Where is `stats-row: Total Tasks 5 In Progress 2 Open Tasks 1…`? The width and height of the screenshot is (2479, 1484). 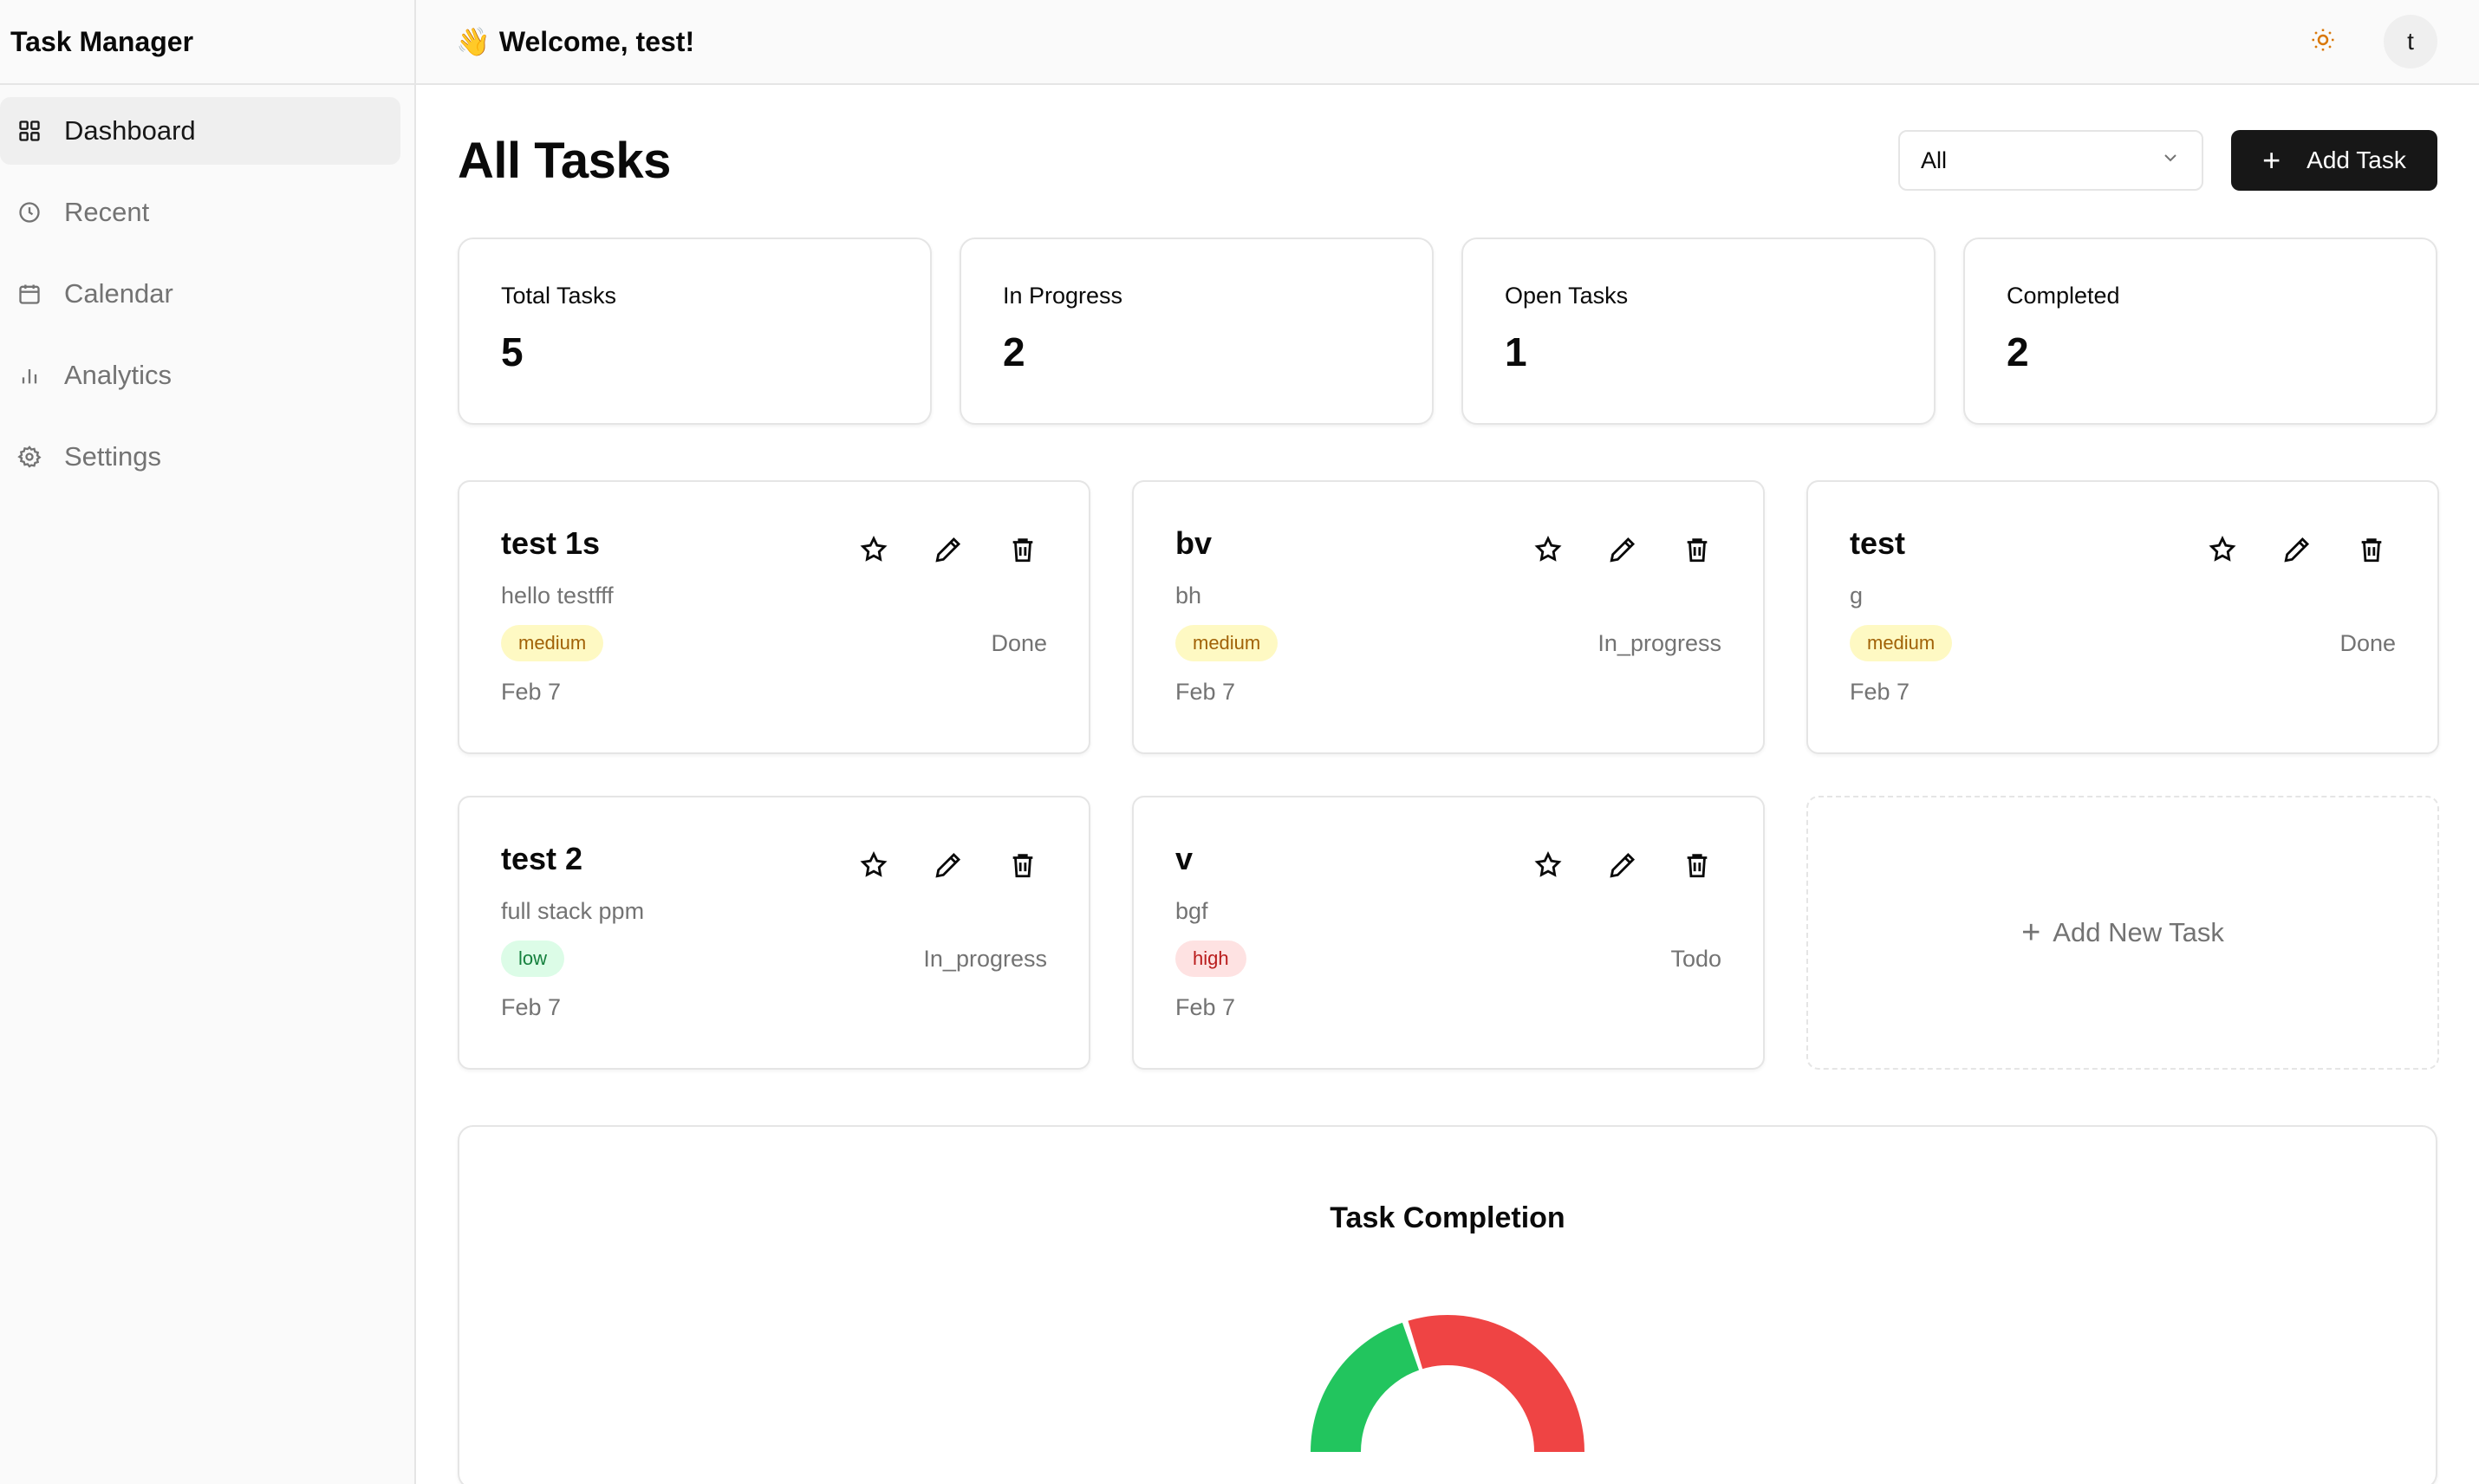 stats-row: Total Tasks 5 In Progress 2 Open Tasks 1… is located at coordinates (1447, 331).